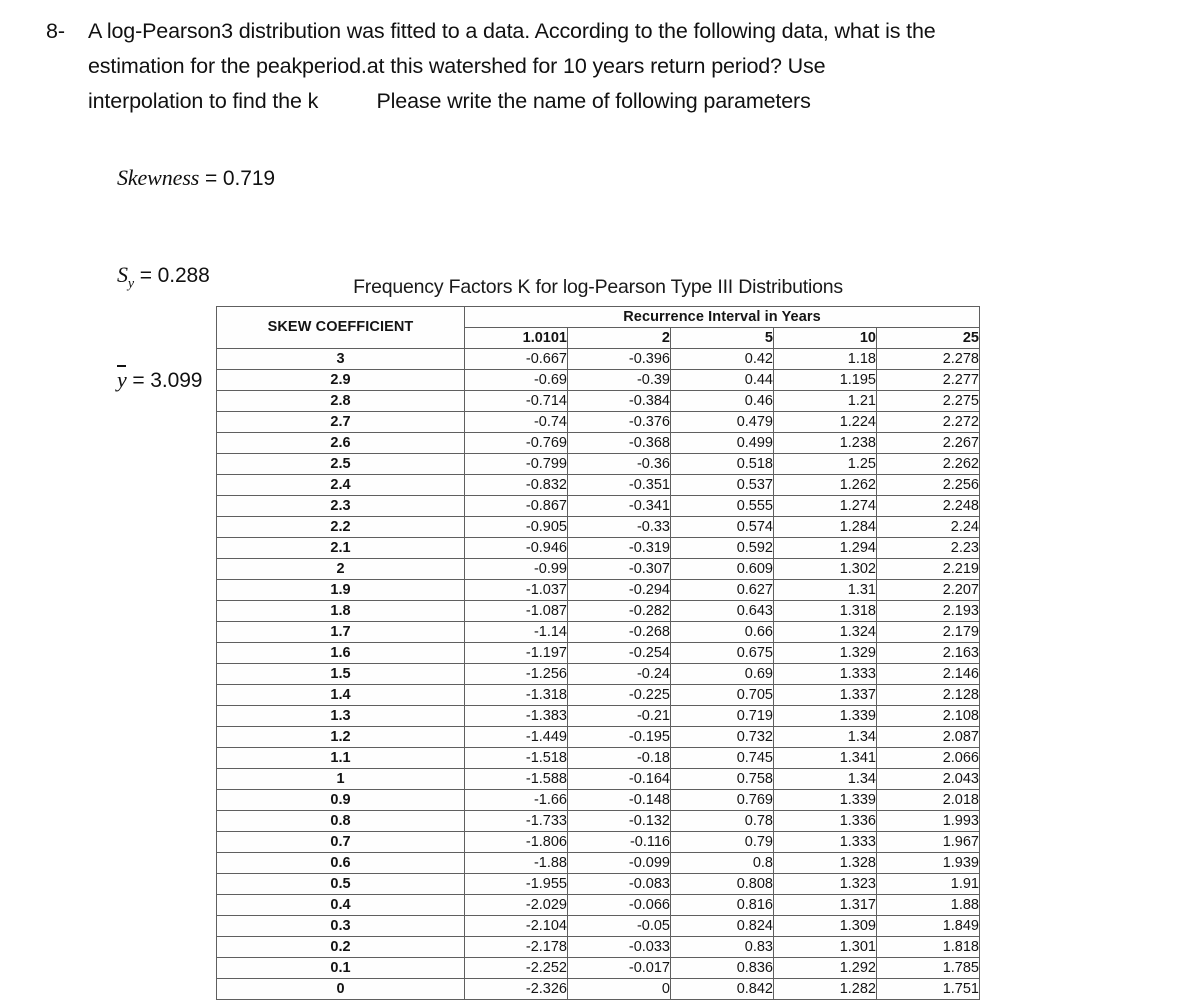 The image size is (1200, 1000). What do you see at coordinates (825, 779) in the screenshot?
I see `k-value-cell: 1.34` at bounding box center [825, 779].